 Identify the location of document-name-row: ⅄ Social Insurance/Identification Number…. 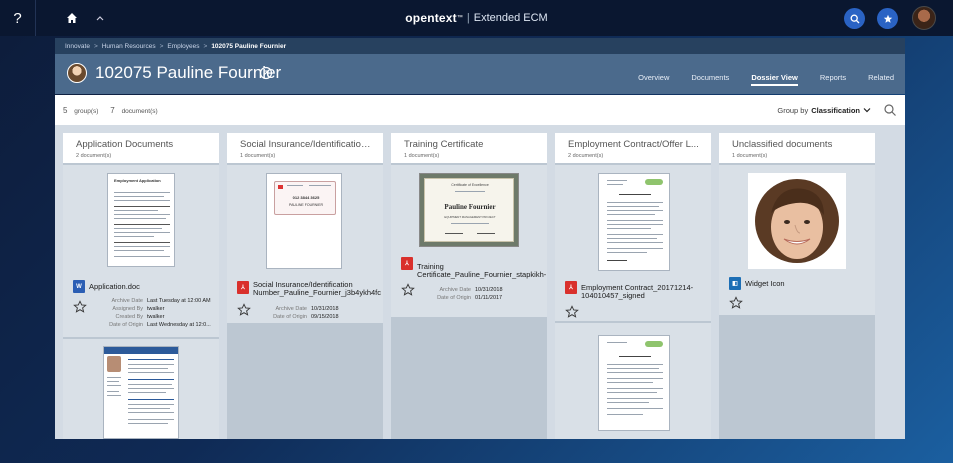
(309, 289).